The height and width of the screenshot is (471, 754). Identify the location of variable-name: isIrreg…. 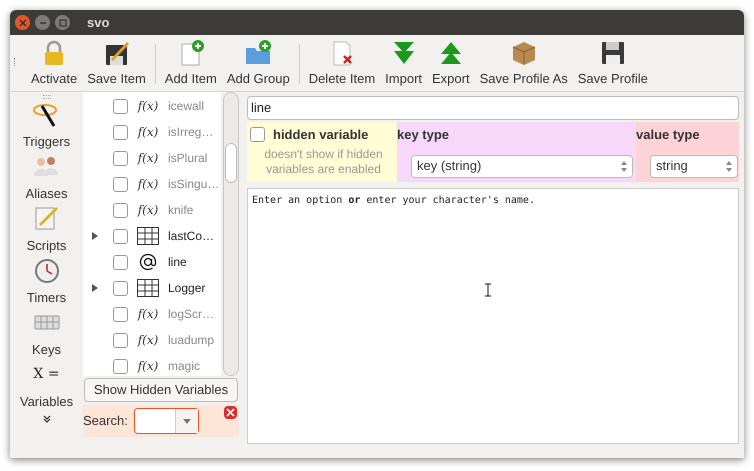
(191, 132).